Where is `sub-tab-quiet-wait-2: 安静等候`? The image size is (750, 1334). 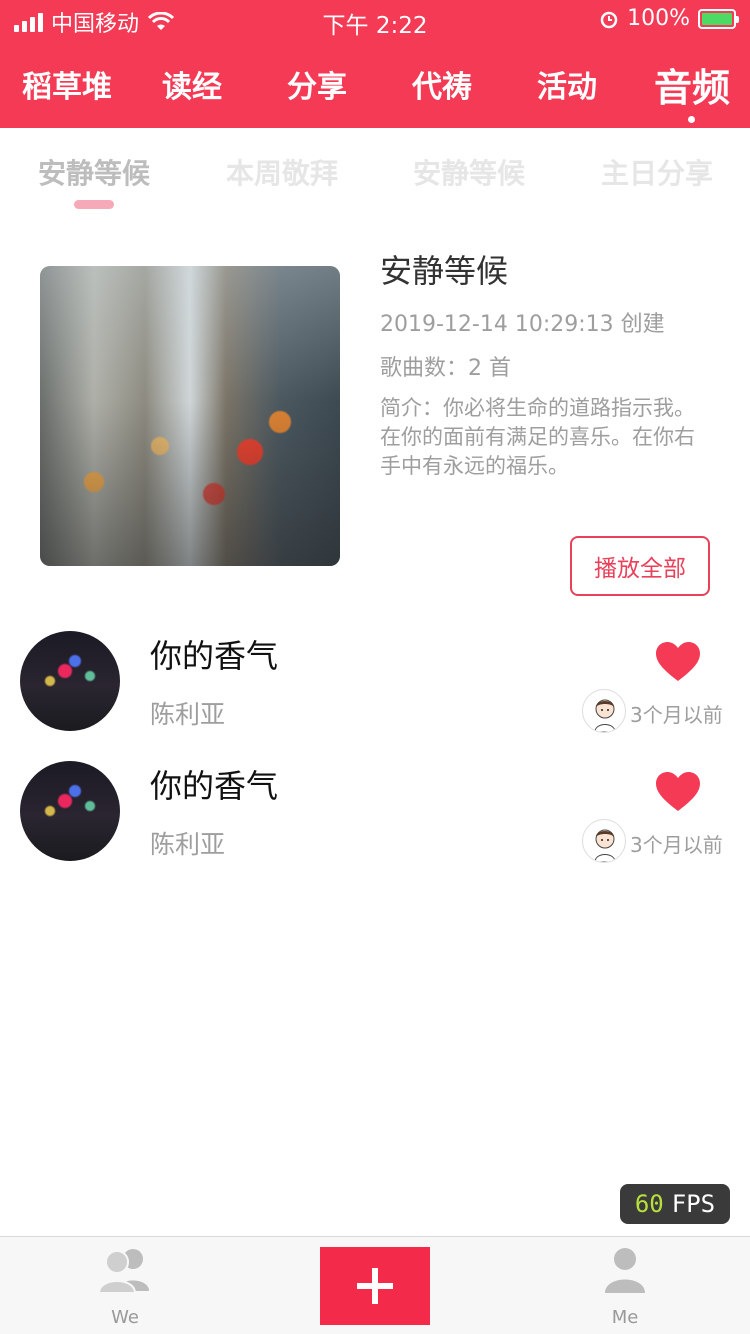
sub-tab-quiet-wait-2: 安静等候 is located at coordinates (469, 172).